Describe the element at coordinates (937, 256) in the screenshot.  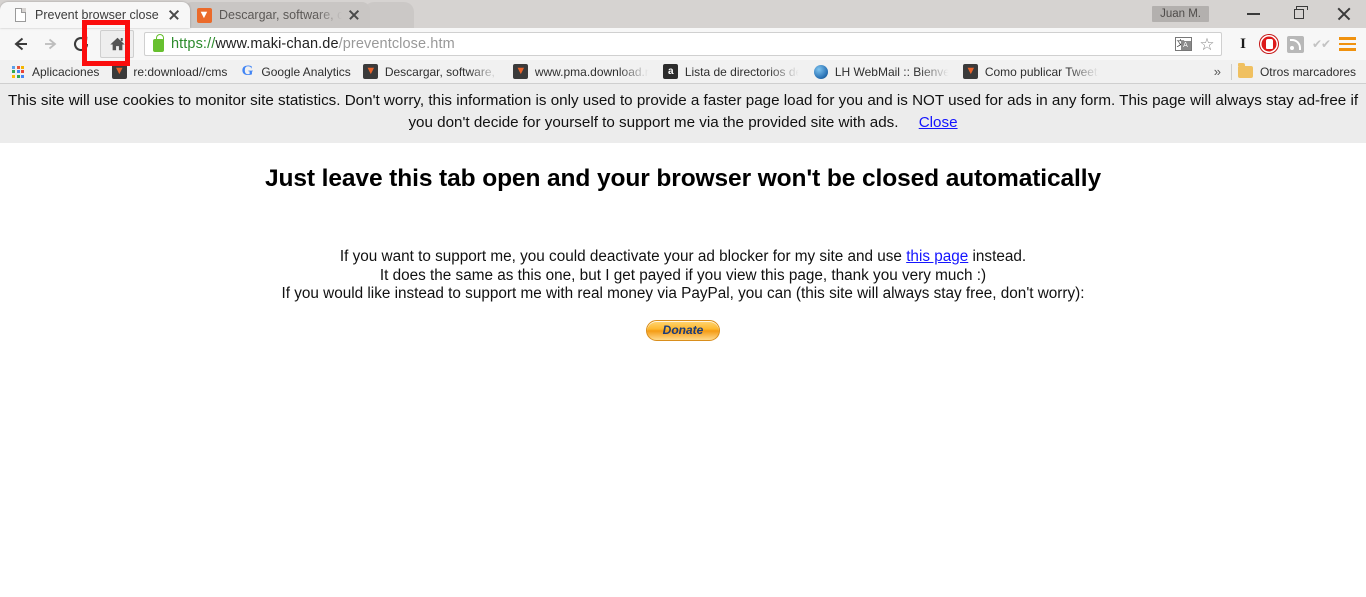
I see `this-page-link: this page` at that location.